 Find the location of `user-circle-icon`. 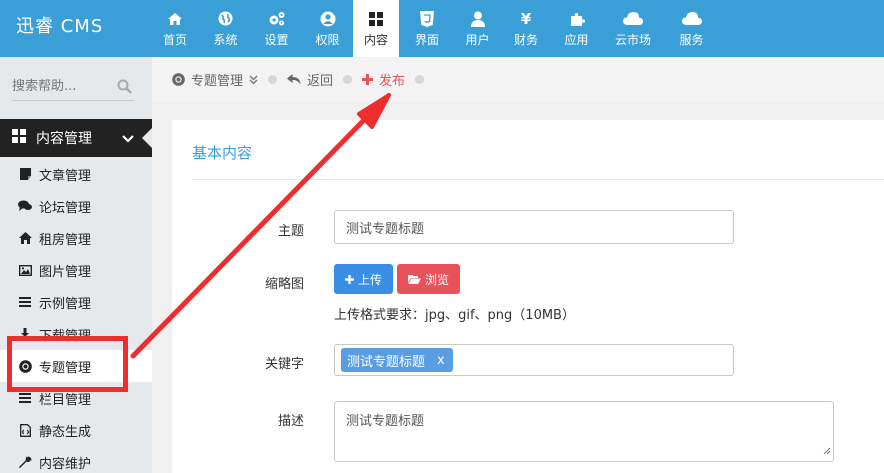

user-circle-icon is located at coordinates (328, 19).